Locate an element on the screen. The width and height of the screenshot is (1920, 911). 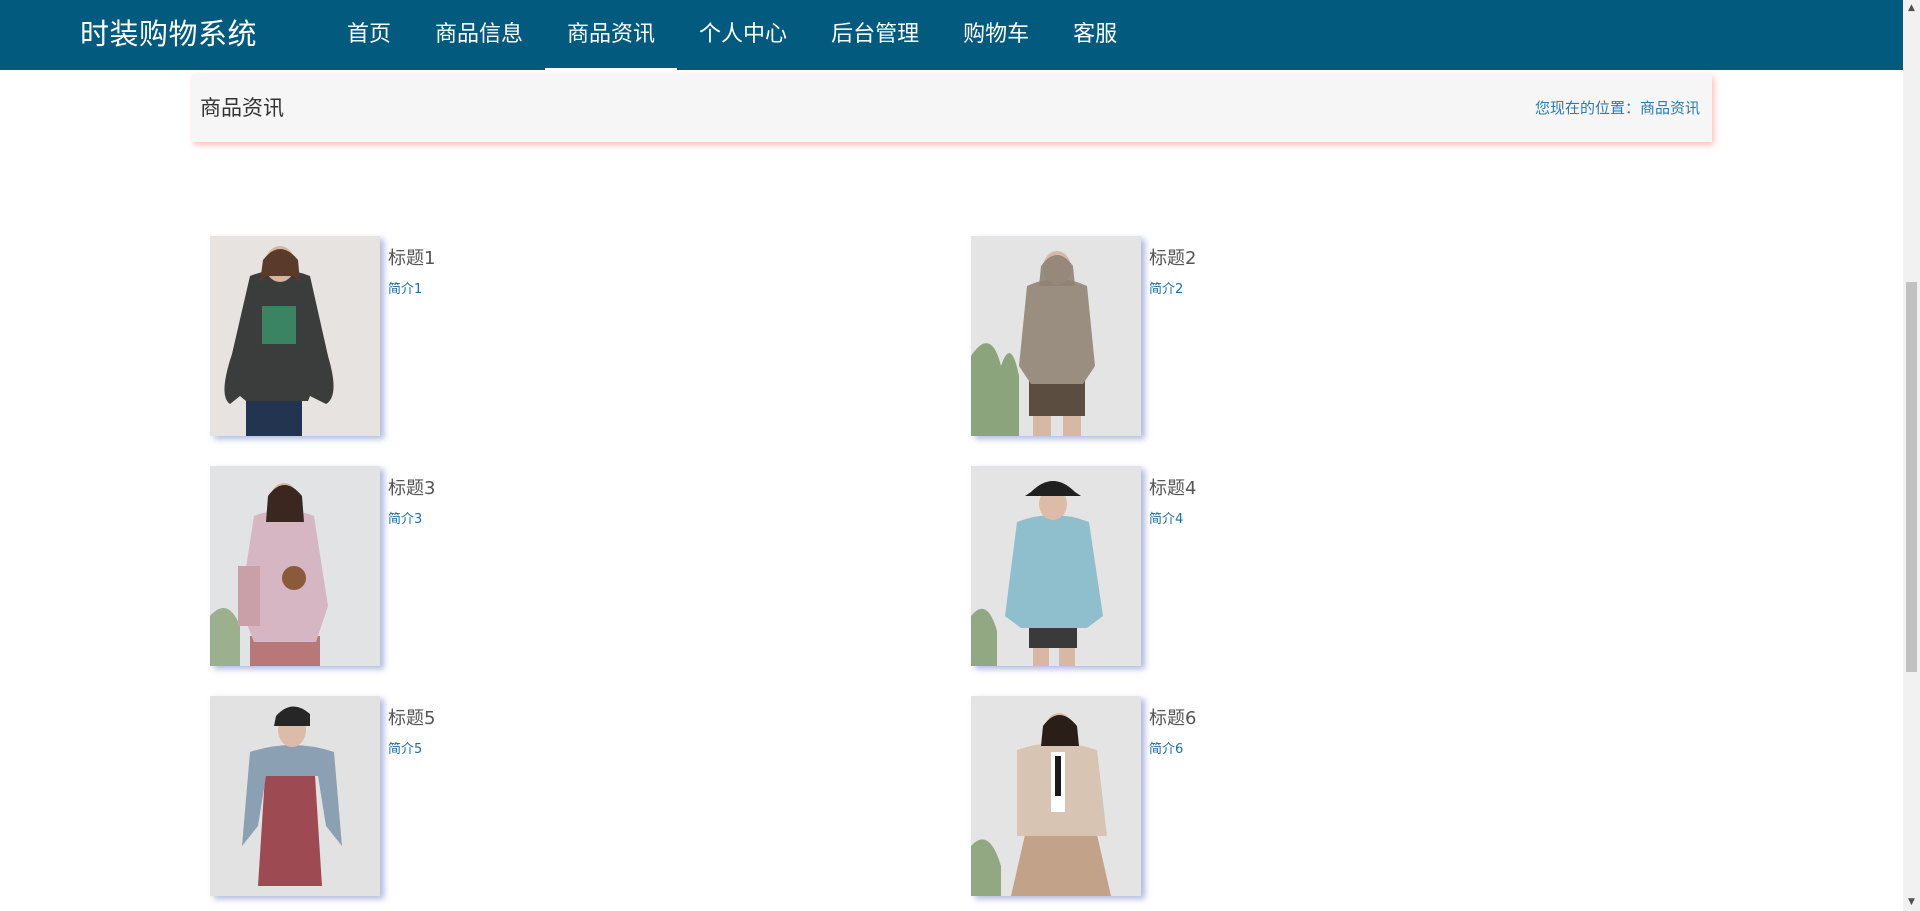
scroll-up-icon: ▲ is located at coordinates (1911, 8).